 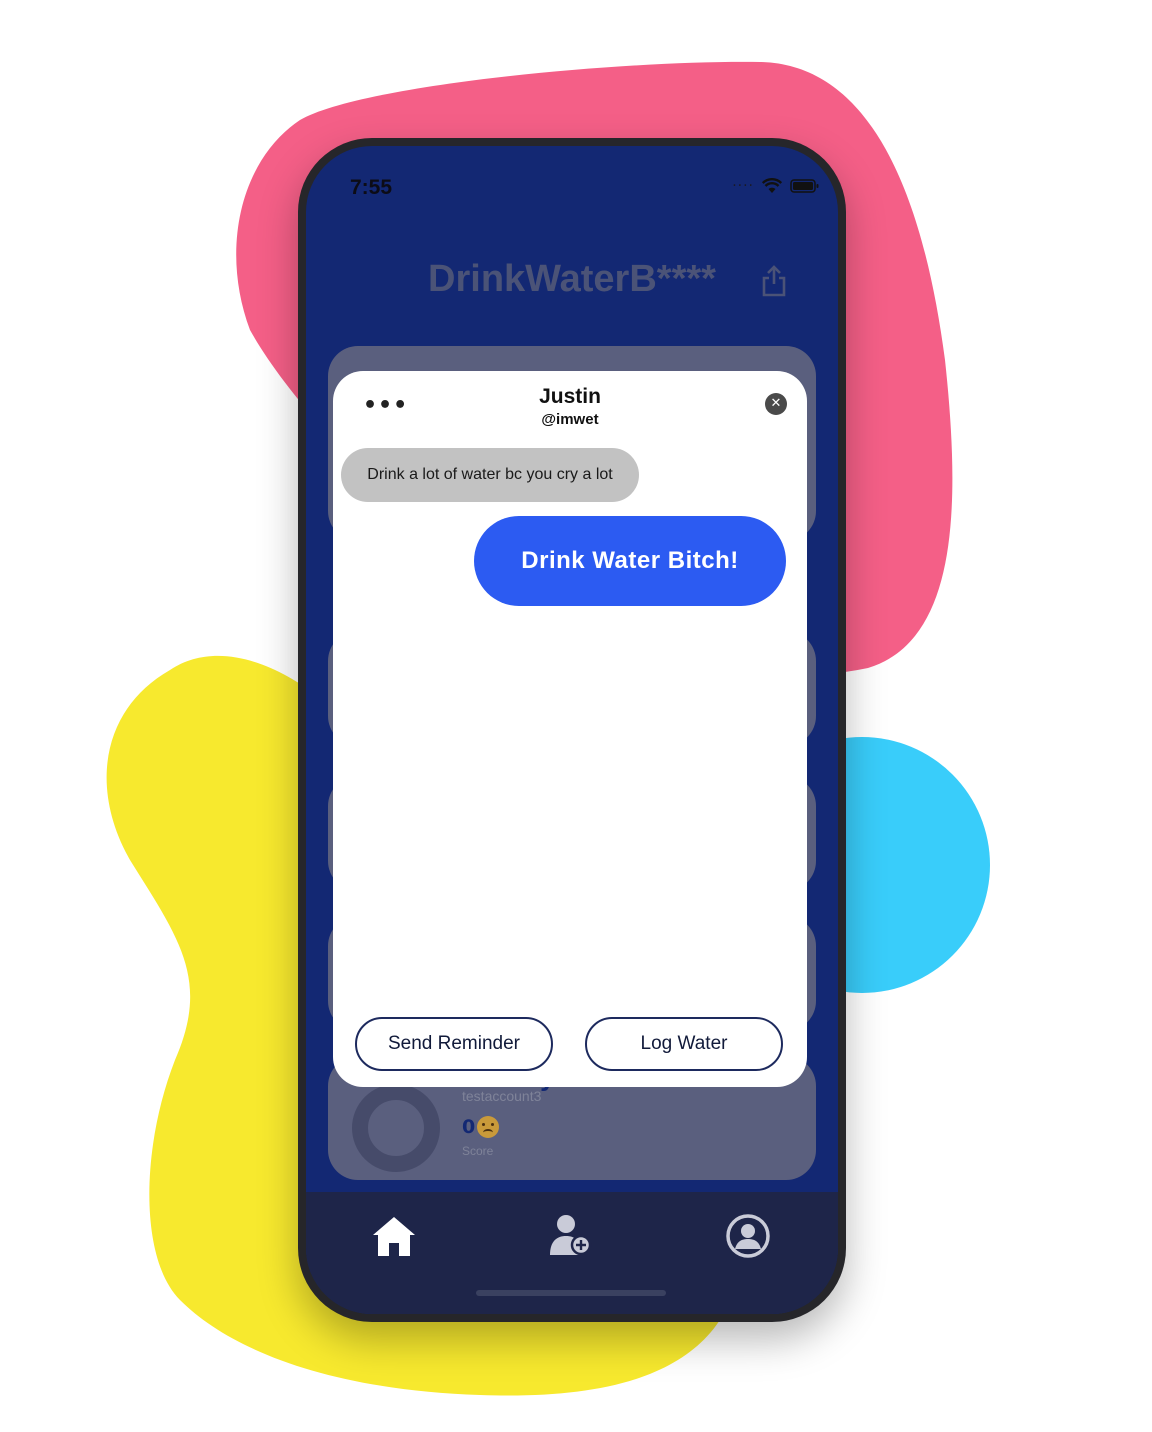 What do you see at coordinates (804, 186) in the screenshot?
I see `battery-icon` at bounding box center [804, 186].